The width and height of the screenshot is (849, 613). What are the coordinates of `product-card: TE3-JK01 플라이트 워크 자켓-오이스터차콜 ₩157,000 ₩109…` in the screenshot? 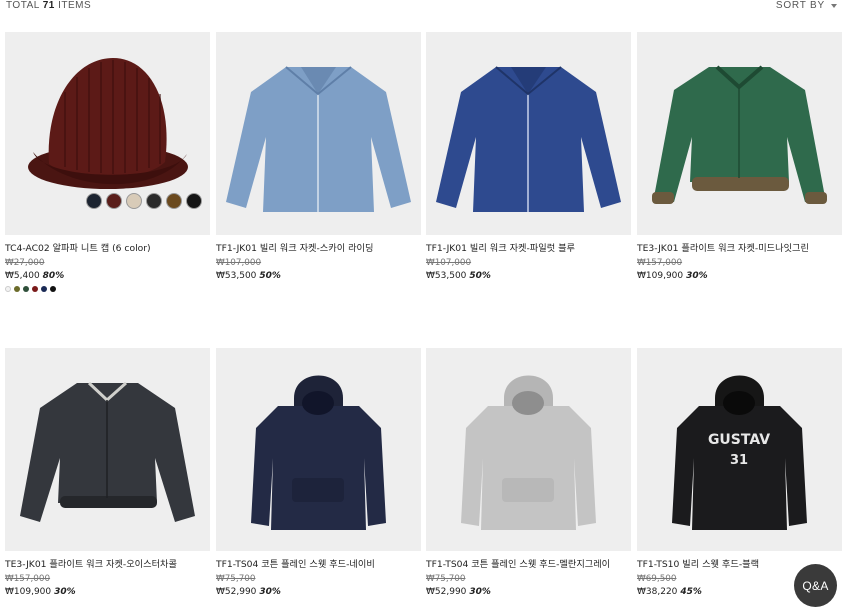 It's located at (107, 473).